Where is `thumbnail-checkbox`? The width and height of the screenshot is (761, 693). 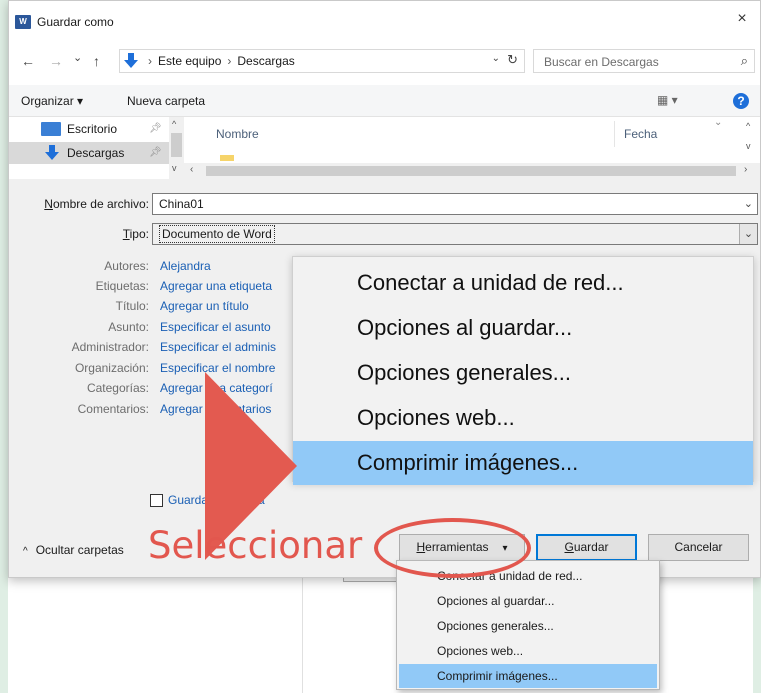
thumbnail-checkbox is located at coordinates (156, 500).